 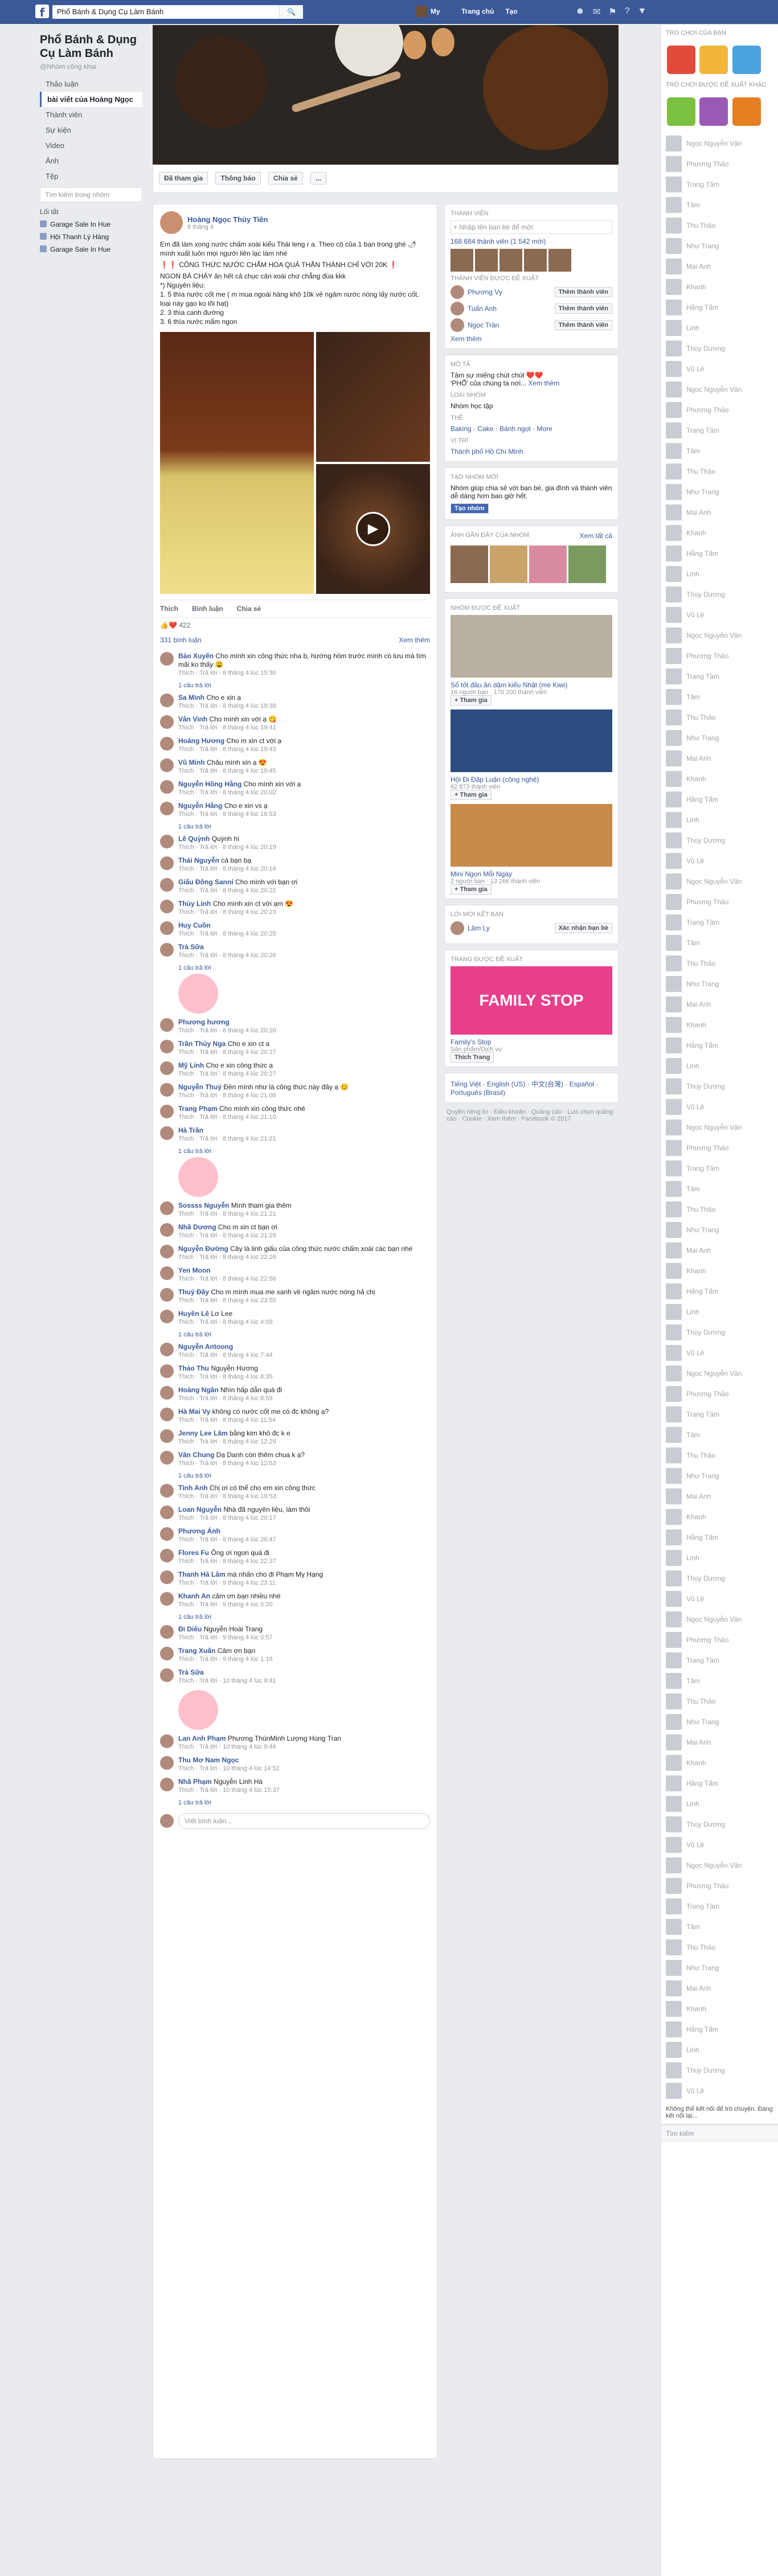 I want to click on nav-discussion: Thảo luận, so click(x=91, y=84).